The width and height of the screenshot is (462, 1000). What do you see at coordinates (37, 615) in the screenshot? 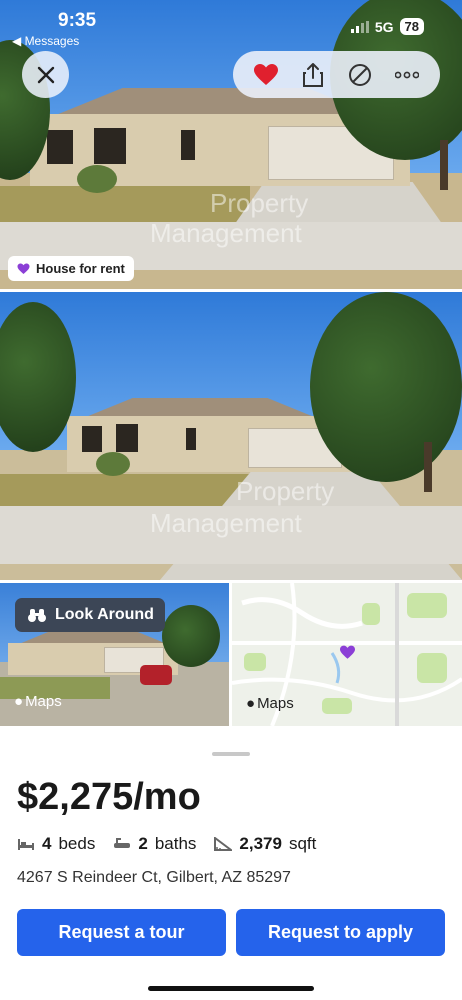
I see `binoculars-icon` at bounding box center [37, 615].